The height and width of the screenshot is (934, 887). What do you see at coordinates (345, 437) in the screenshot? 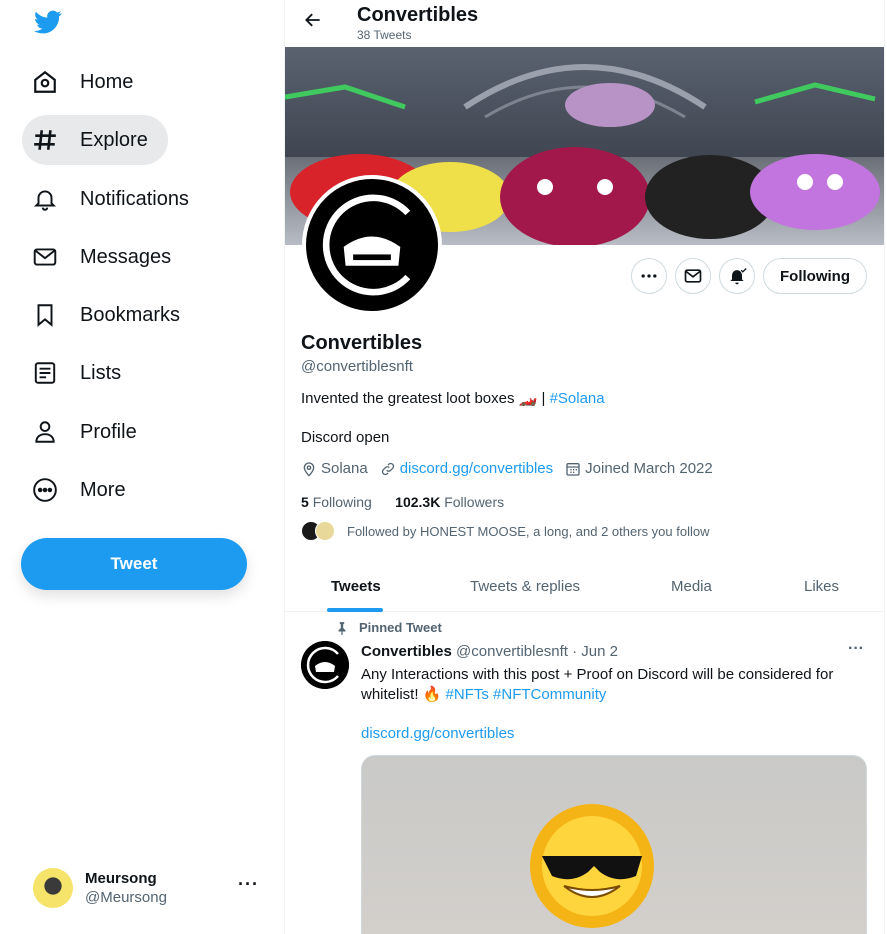
I see `profile-bio-line2: Discord open` at bounding box center [345, 437].